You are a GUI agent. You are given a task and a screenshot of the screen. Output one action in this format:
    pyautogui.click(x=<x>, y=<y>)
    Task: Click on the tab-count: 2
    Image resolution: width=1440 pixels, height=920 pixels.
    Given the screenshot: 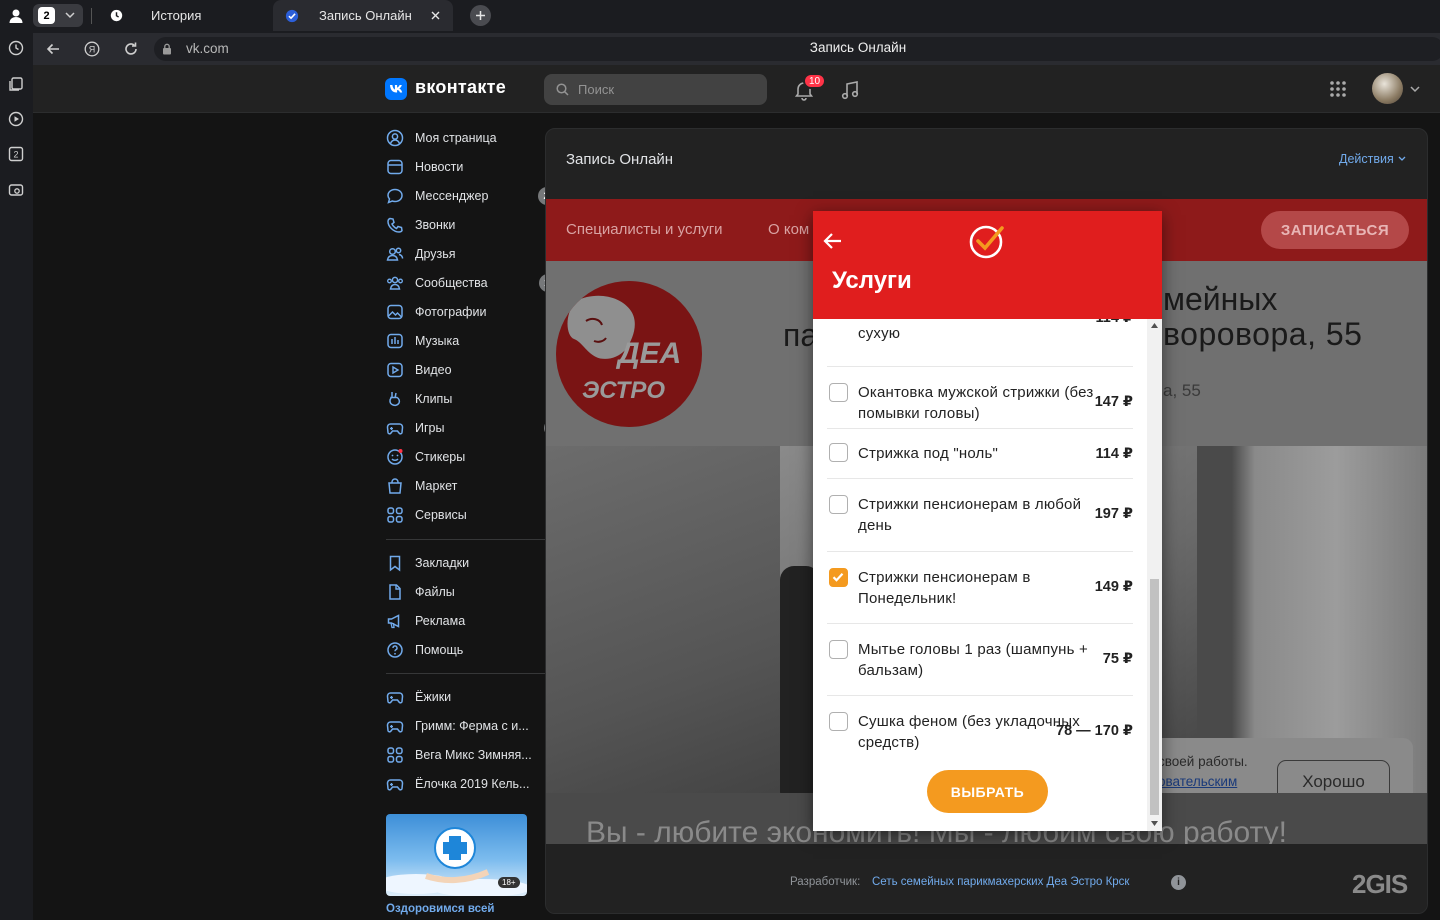 What is the action you would take?
    pyautogui.click(x=46, y=15)
    